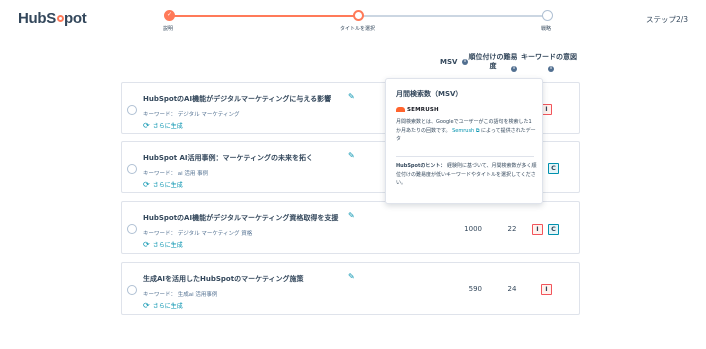 The image size is (706, 349). What do you see at coordinates (241, 218) in the screenshot?
I see `title-option-text: HubSpotのAI機能がデジタルマーケティング資格取得を支援` at bounding box center [241, 218].